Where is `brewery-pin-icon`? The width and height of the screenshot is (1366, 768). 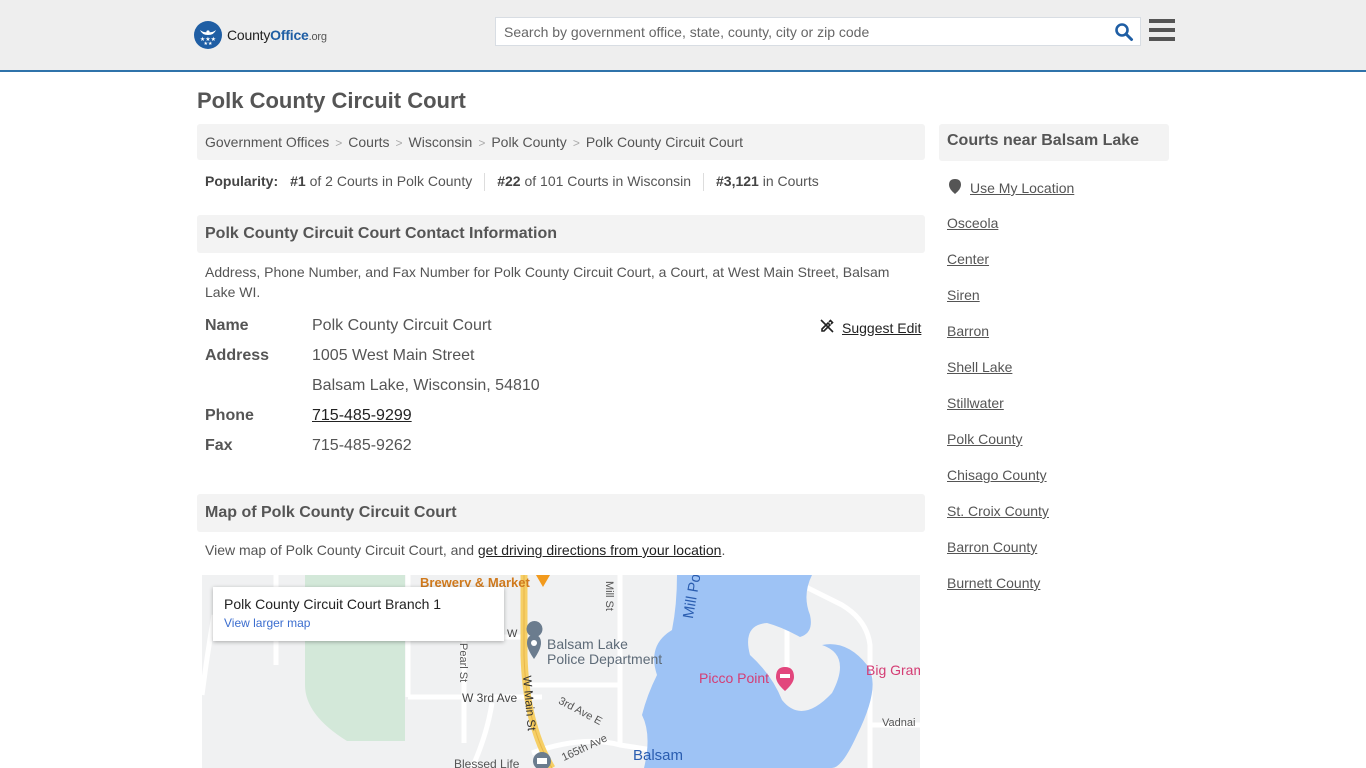
brewery-pin-icon is located at coordinates (543, 581).